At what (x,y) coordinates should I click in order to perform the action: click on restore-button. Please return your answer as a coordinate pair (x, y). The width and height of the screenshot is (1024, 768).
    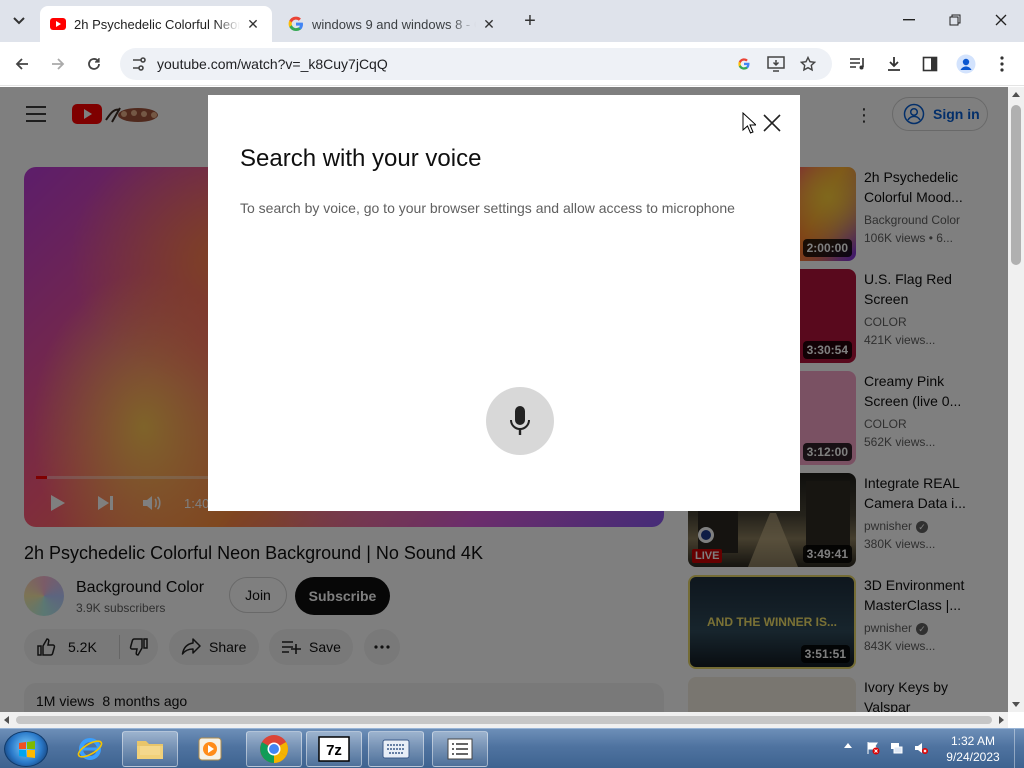
    Looking at the image, I should click on (955, 20).